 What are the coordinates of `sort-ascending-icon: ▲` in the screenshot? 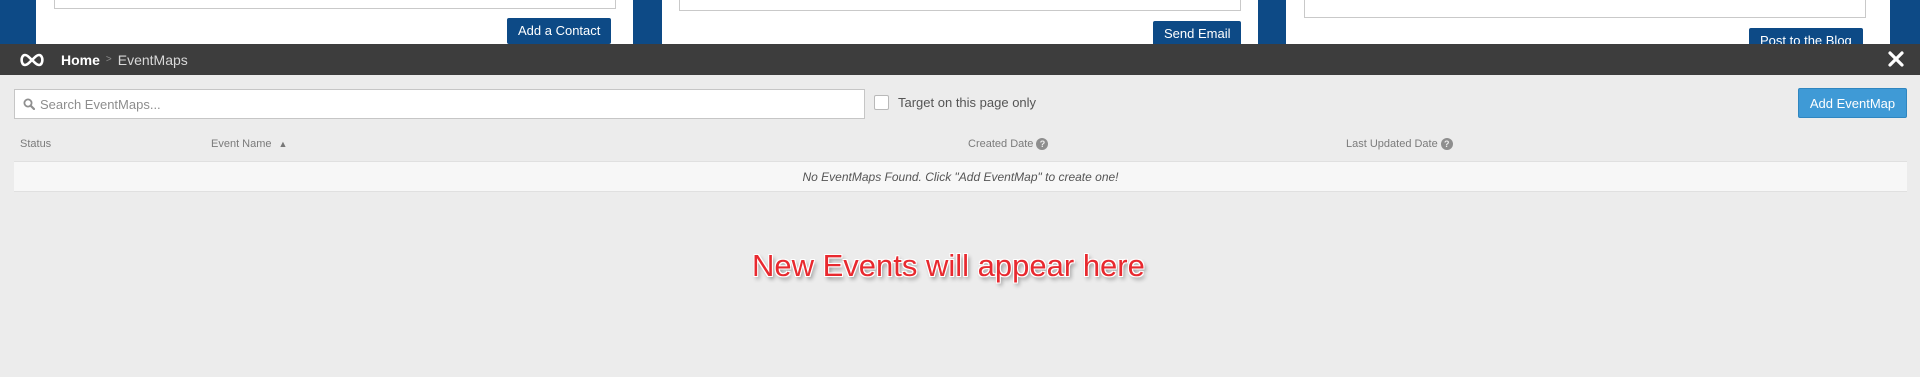 It's located at (283, 144).